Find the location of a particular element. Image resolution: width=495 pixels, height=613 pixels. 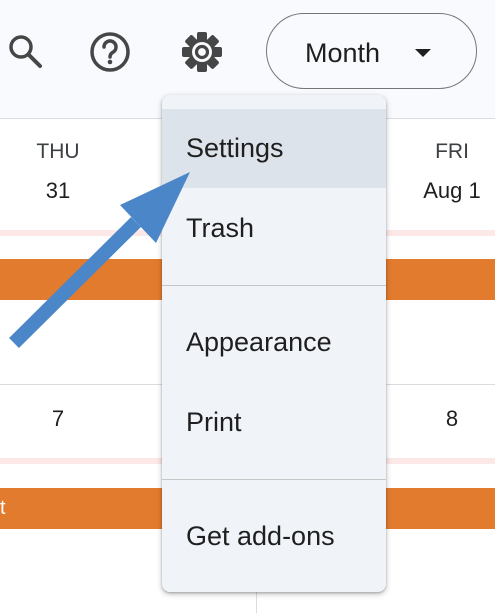

day-header-fri: FRI is located at coordinates (452, 151).